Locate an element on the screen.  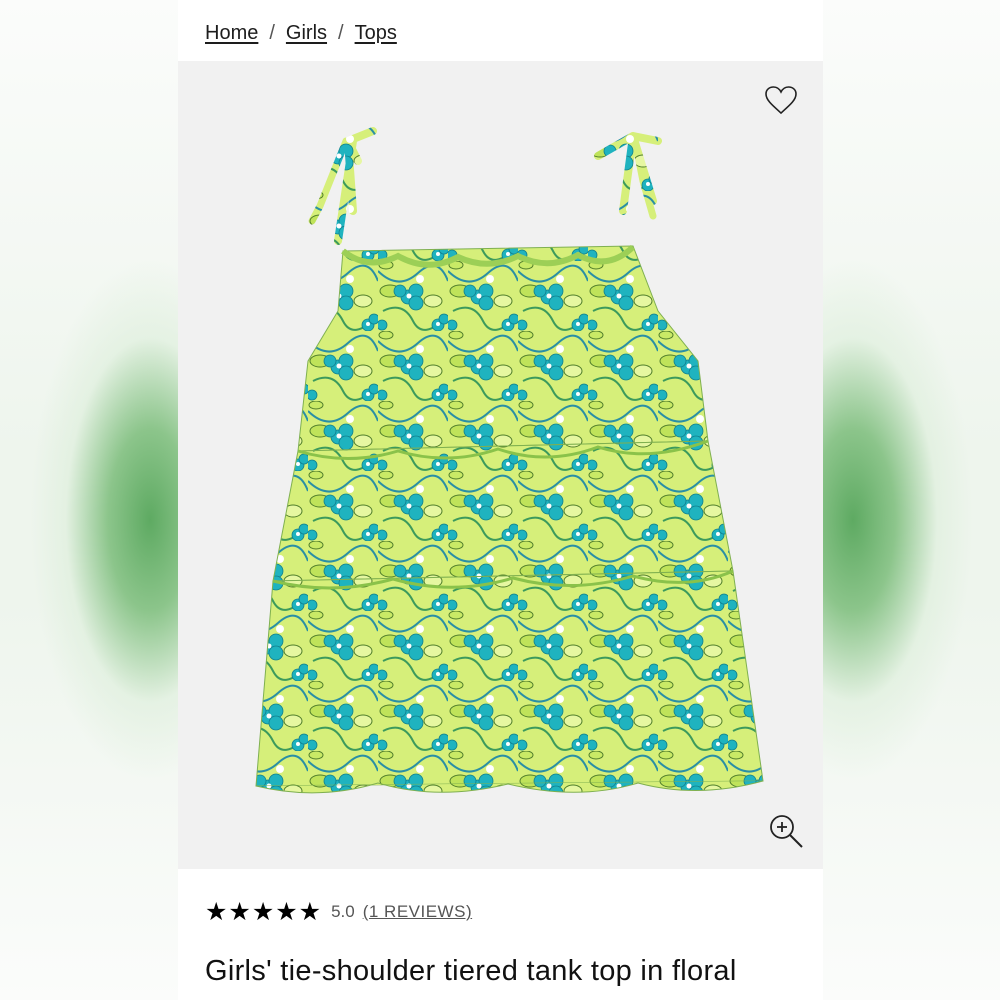
breadcrumb-home-link: Home is located at coordinates (231, 33).